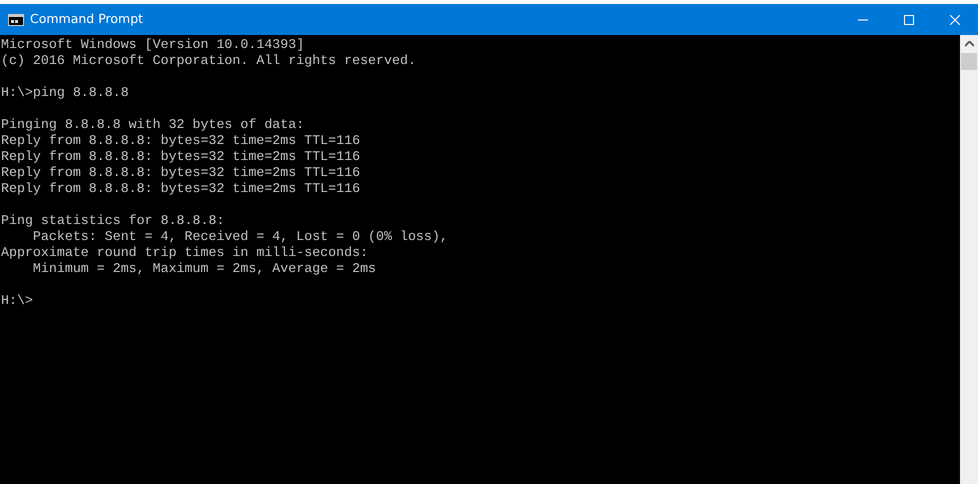 The height and width of the screenshot is (484, 978). I want to click on window-title: Command Prompt, so click(87, 19).